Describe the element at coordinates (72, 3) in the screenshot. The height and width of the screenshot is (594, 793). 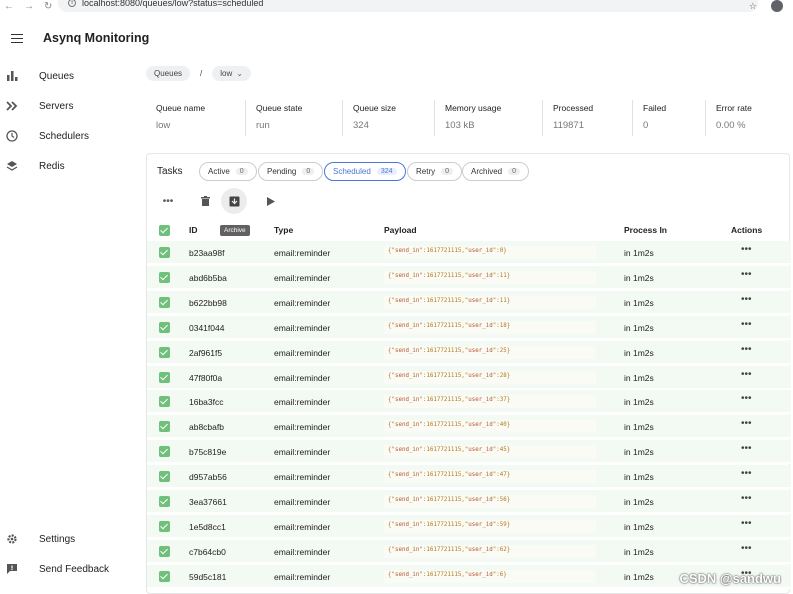
I see `info-icon: i` at that location.